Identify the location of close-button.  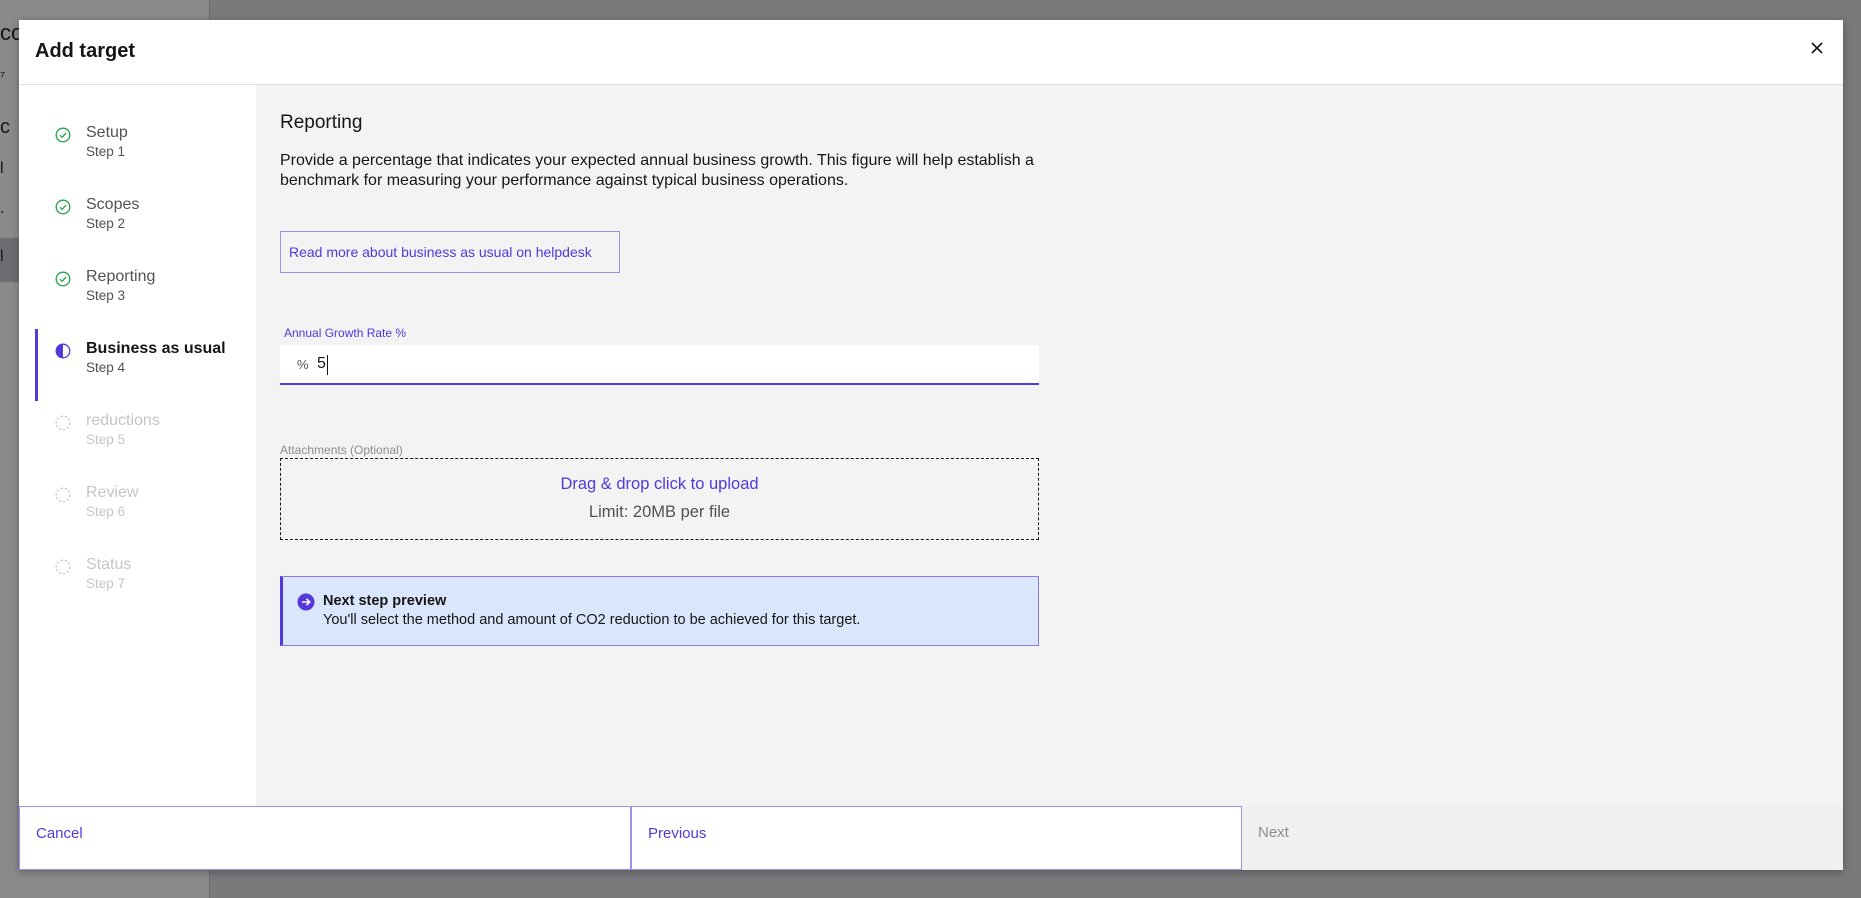
(1817, 48).